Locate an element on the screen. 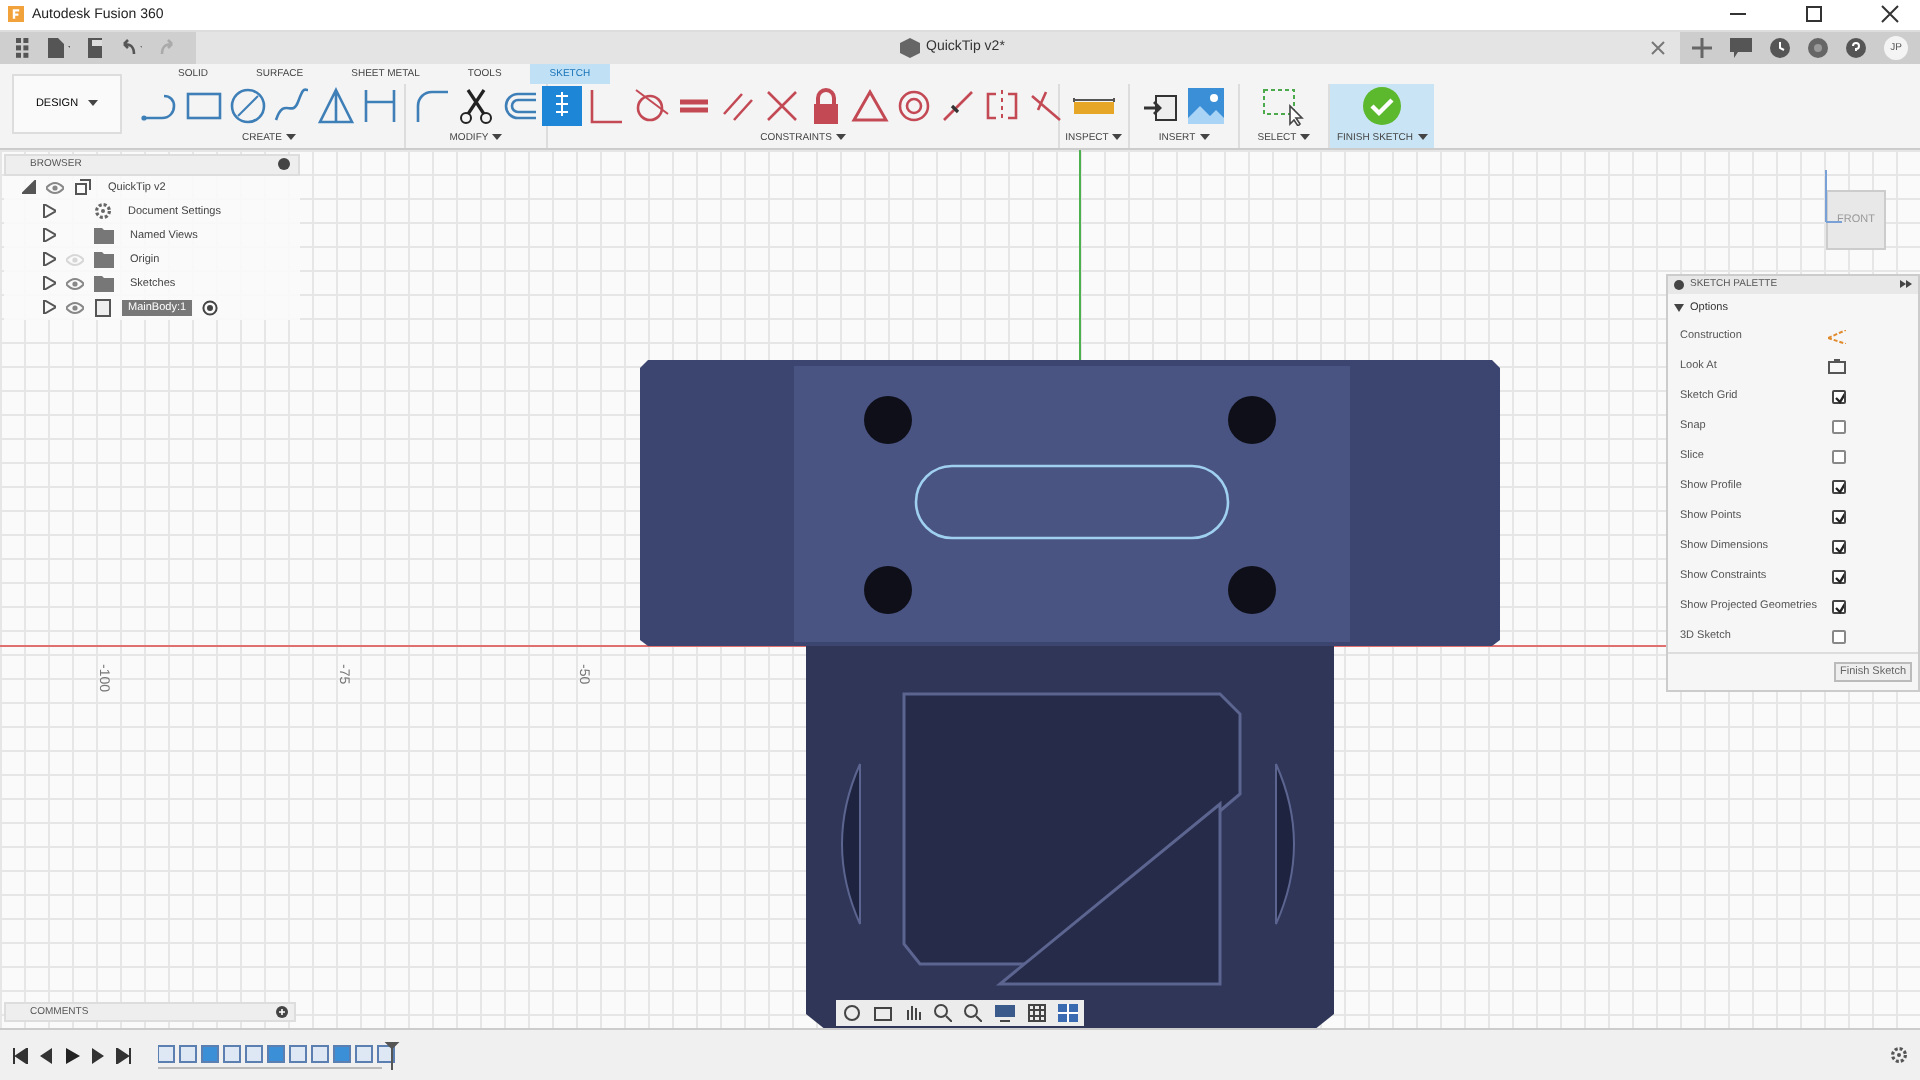 The image size is (1920, 1080). maximize-icon is located at coordinates (1814, 14).